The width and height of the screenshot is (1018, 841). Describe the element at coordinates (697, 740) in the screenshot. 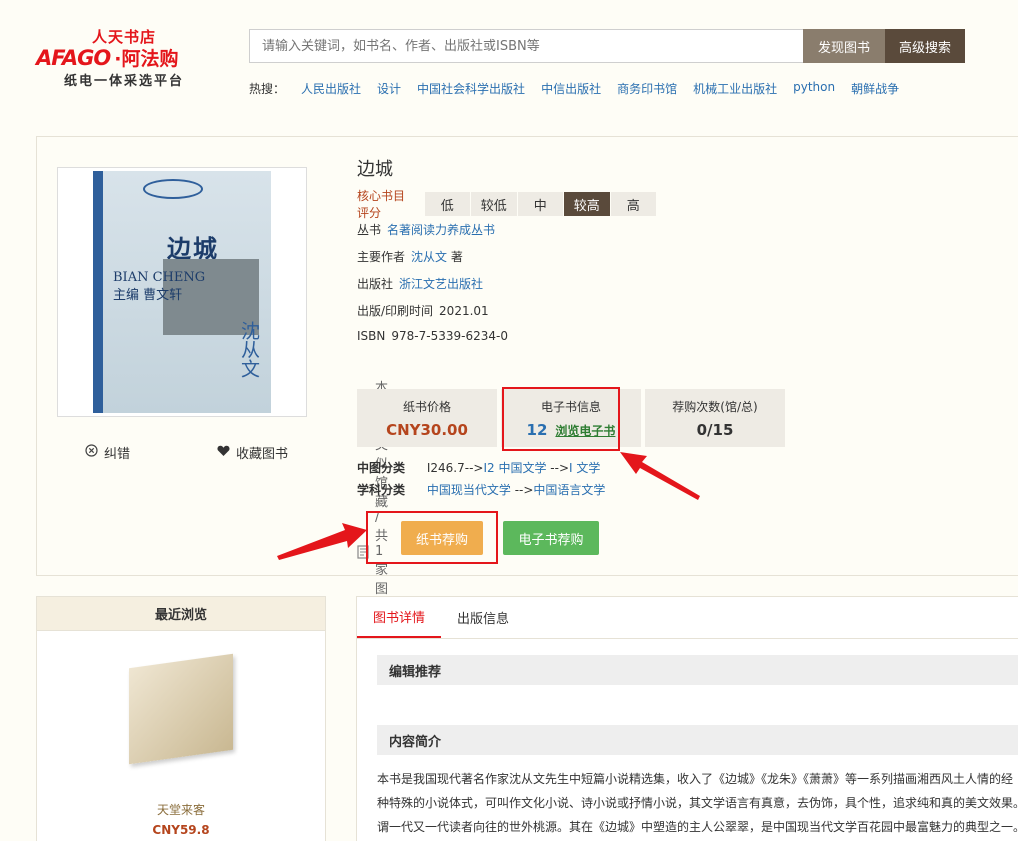

I see `summary-heading: 内容简介` at that location.